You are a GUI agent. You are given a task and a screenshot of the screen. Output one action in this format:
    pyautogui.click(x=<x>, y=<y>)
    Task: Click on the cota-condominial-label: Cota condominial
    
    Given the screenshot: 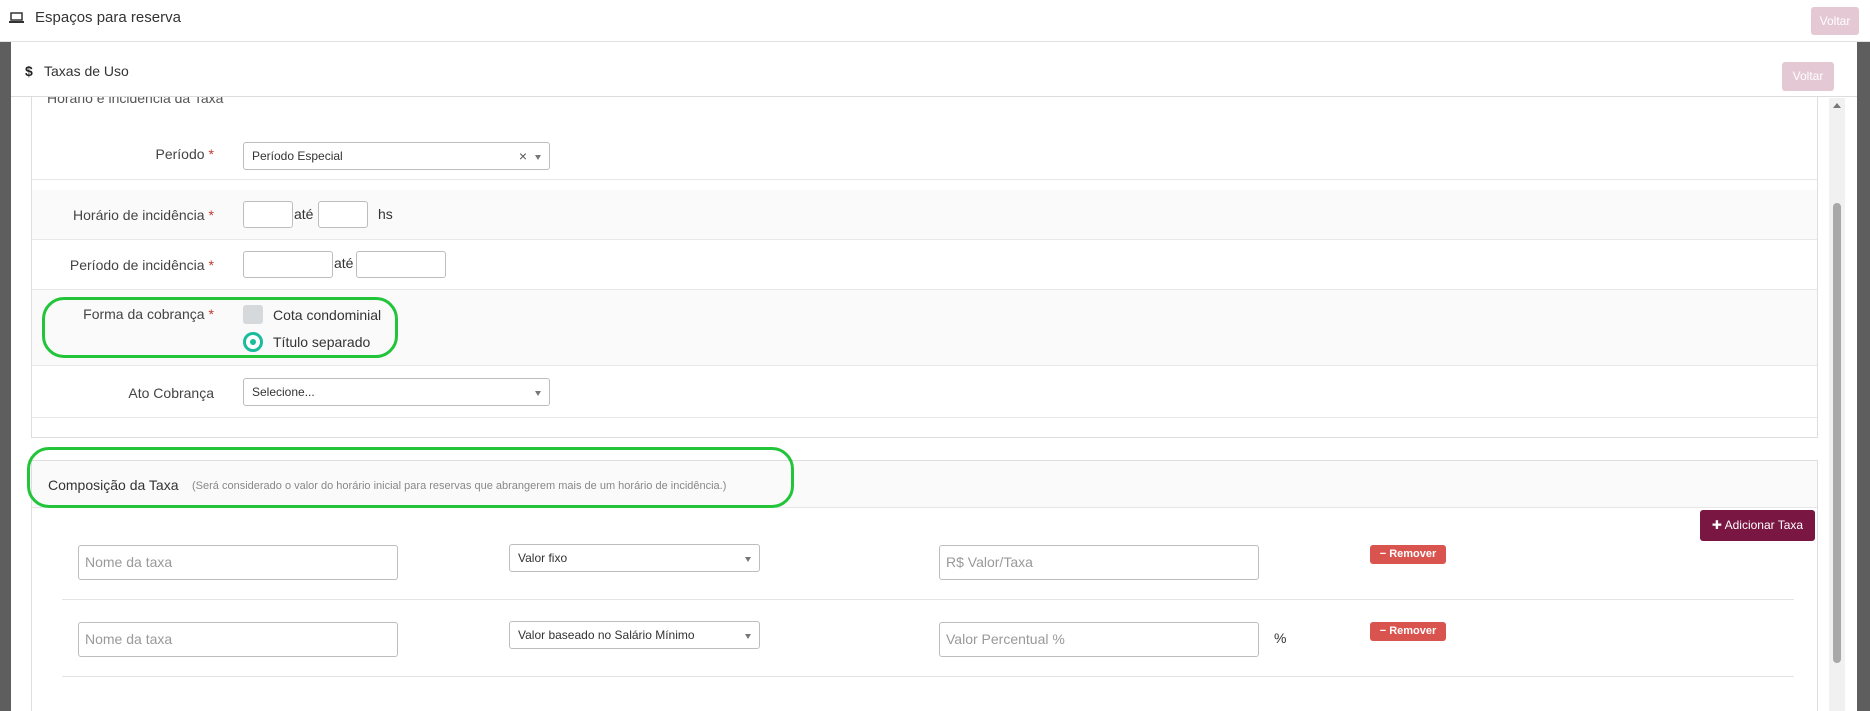 What is the action you would take?
    pyautogui.click(x=327, y=315)
    